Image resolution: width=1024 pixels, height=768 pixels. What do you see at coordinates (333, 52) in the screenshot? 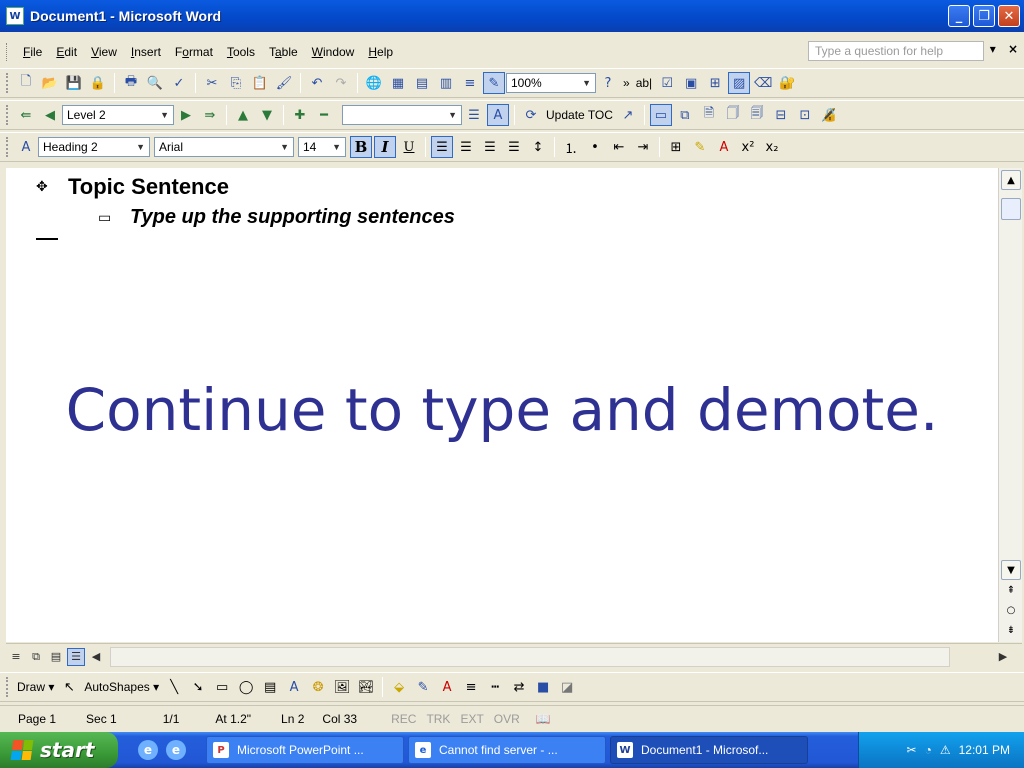
I see `menu-window: Window` at bounding box center [333, 52].